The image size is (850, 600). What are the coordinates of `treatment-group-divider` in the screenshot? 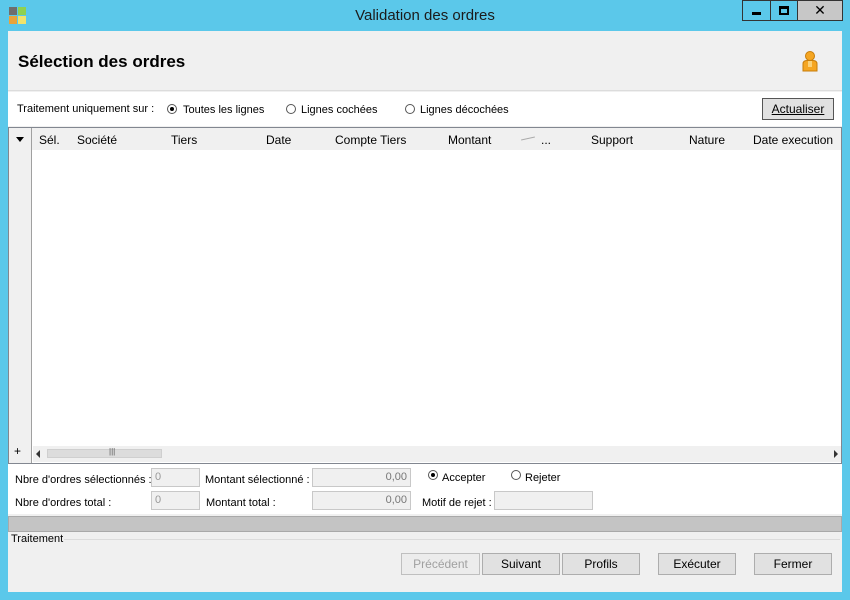 It's located at (452, 539).